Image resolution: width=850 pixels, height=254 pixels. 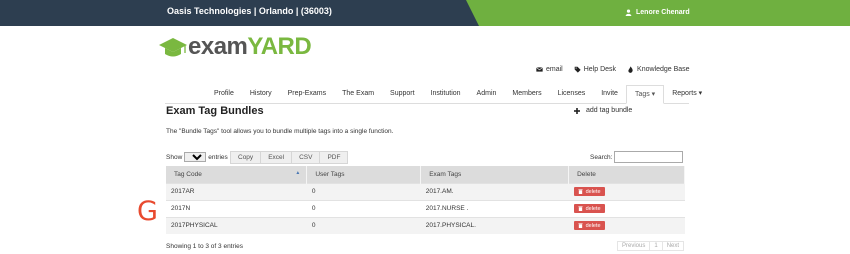 What do you see at coordinates (634, 246) in the screenshot?
I see `previous-page-button: Previous` at bounding box center [634, 246].